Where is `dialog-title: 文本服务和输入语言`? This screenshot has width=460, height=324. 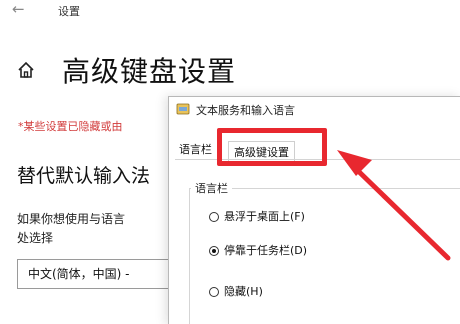
dialog-title: 文本服务和输入语言 is located at coordinates (245, 110).